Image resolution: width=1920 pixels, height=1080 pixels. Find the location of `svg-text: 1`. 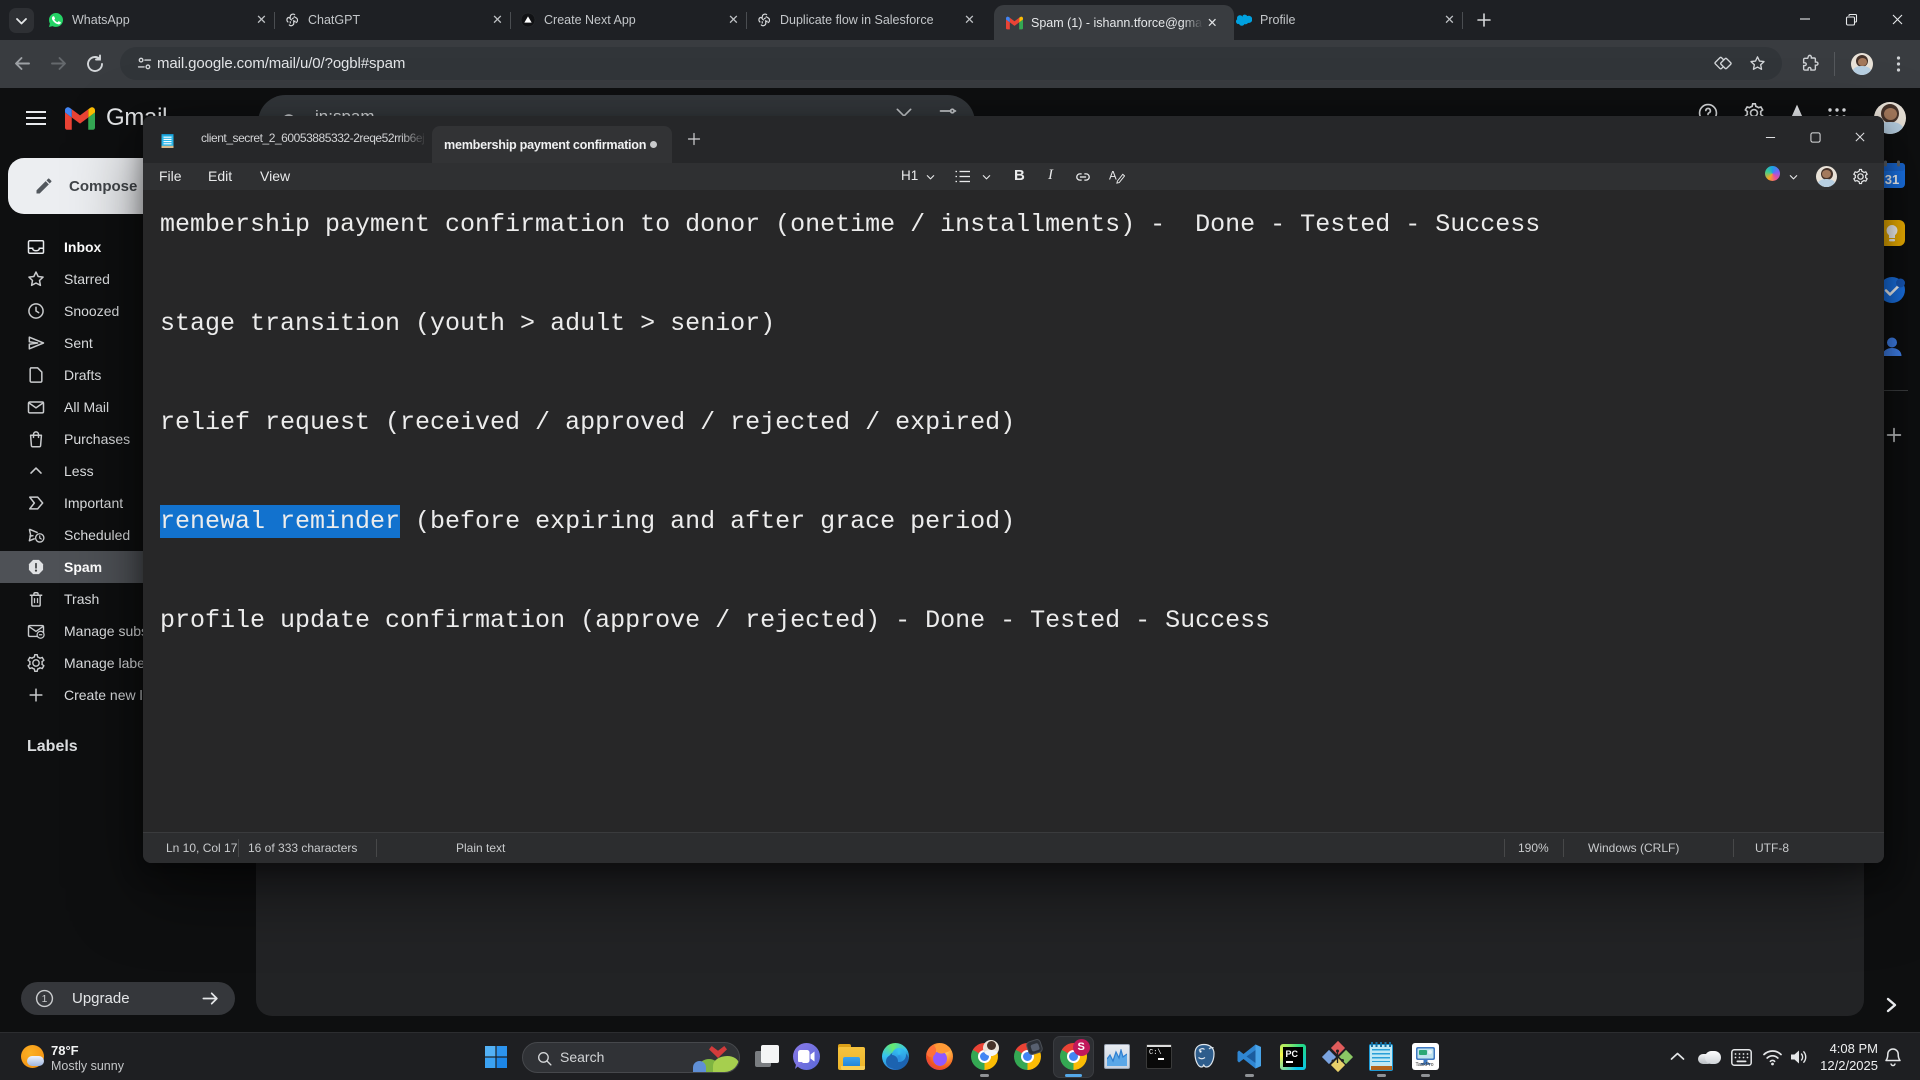

svg-text: 1 is located at coordinates (45, 999).